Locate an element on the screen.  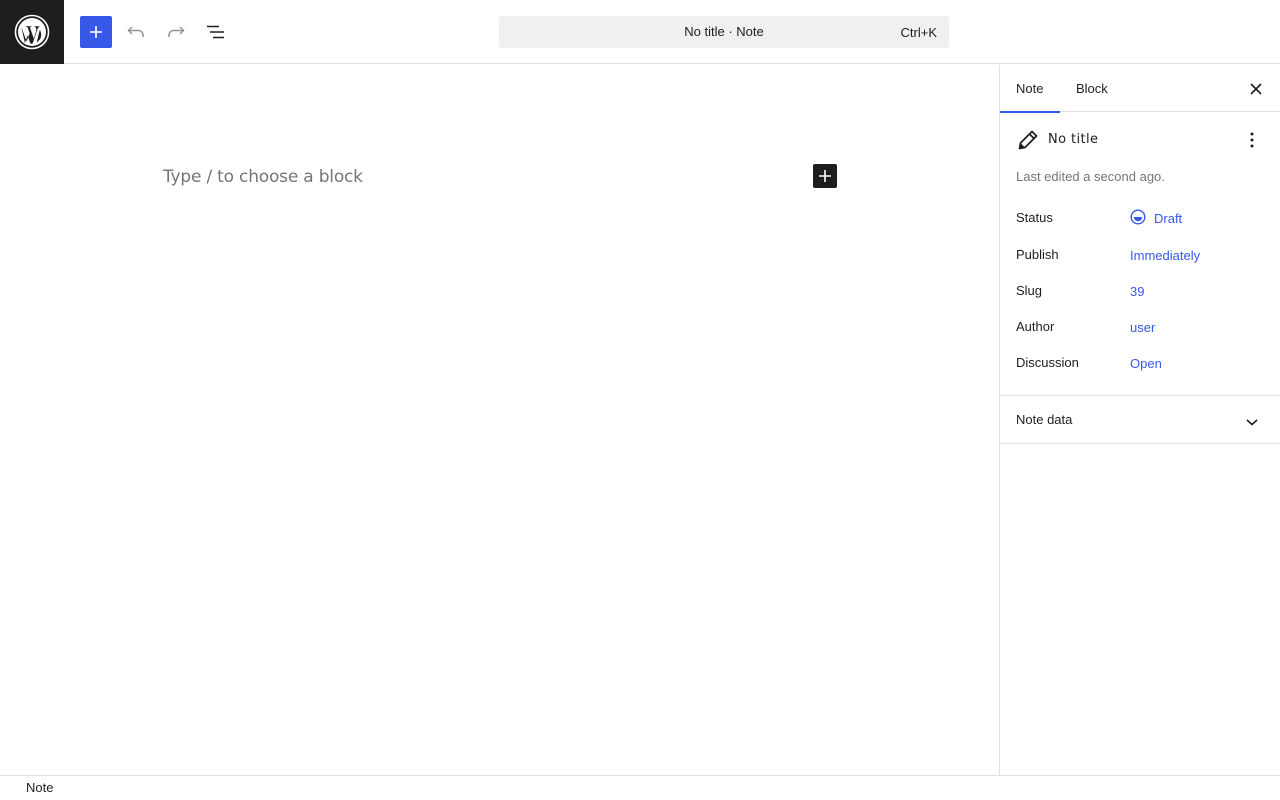
status-label: Status is located at coordinates (1034, 217).